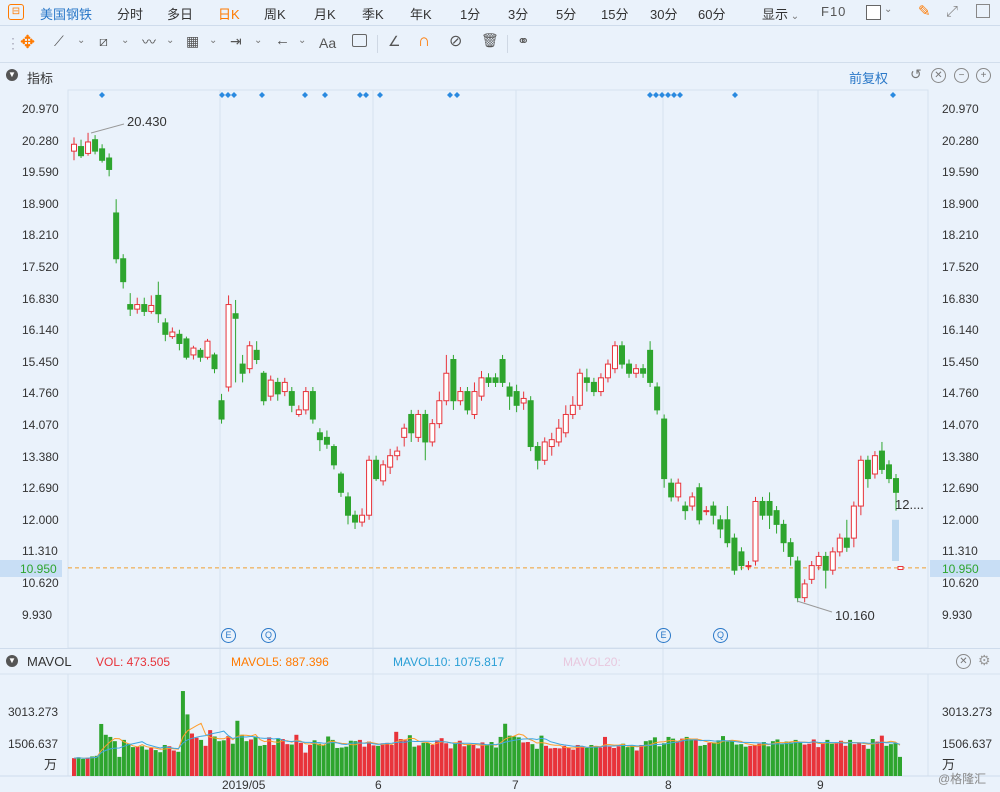 The image size is (1000, 792). Describe the element at coordinates (957, 614) in the screenshot. I see `price-tick-right: 9.930` at that location.